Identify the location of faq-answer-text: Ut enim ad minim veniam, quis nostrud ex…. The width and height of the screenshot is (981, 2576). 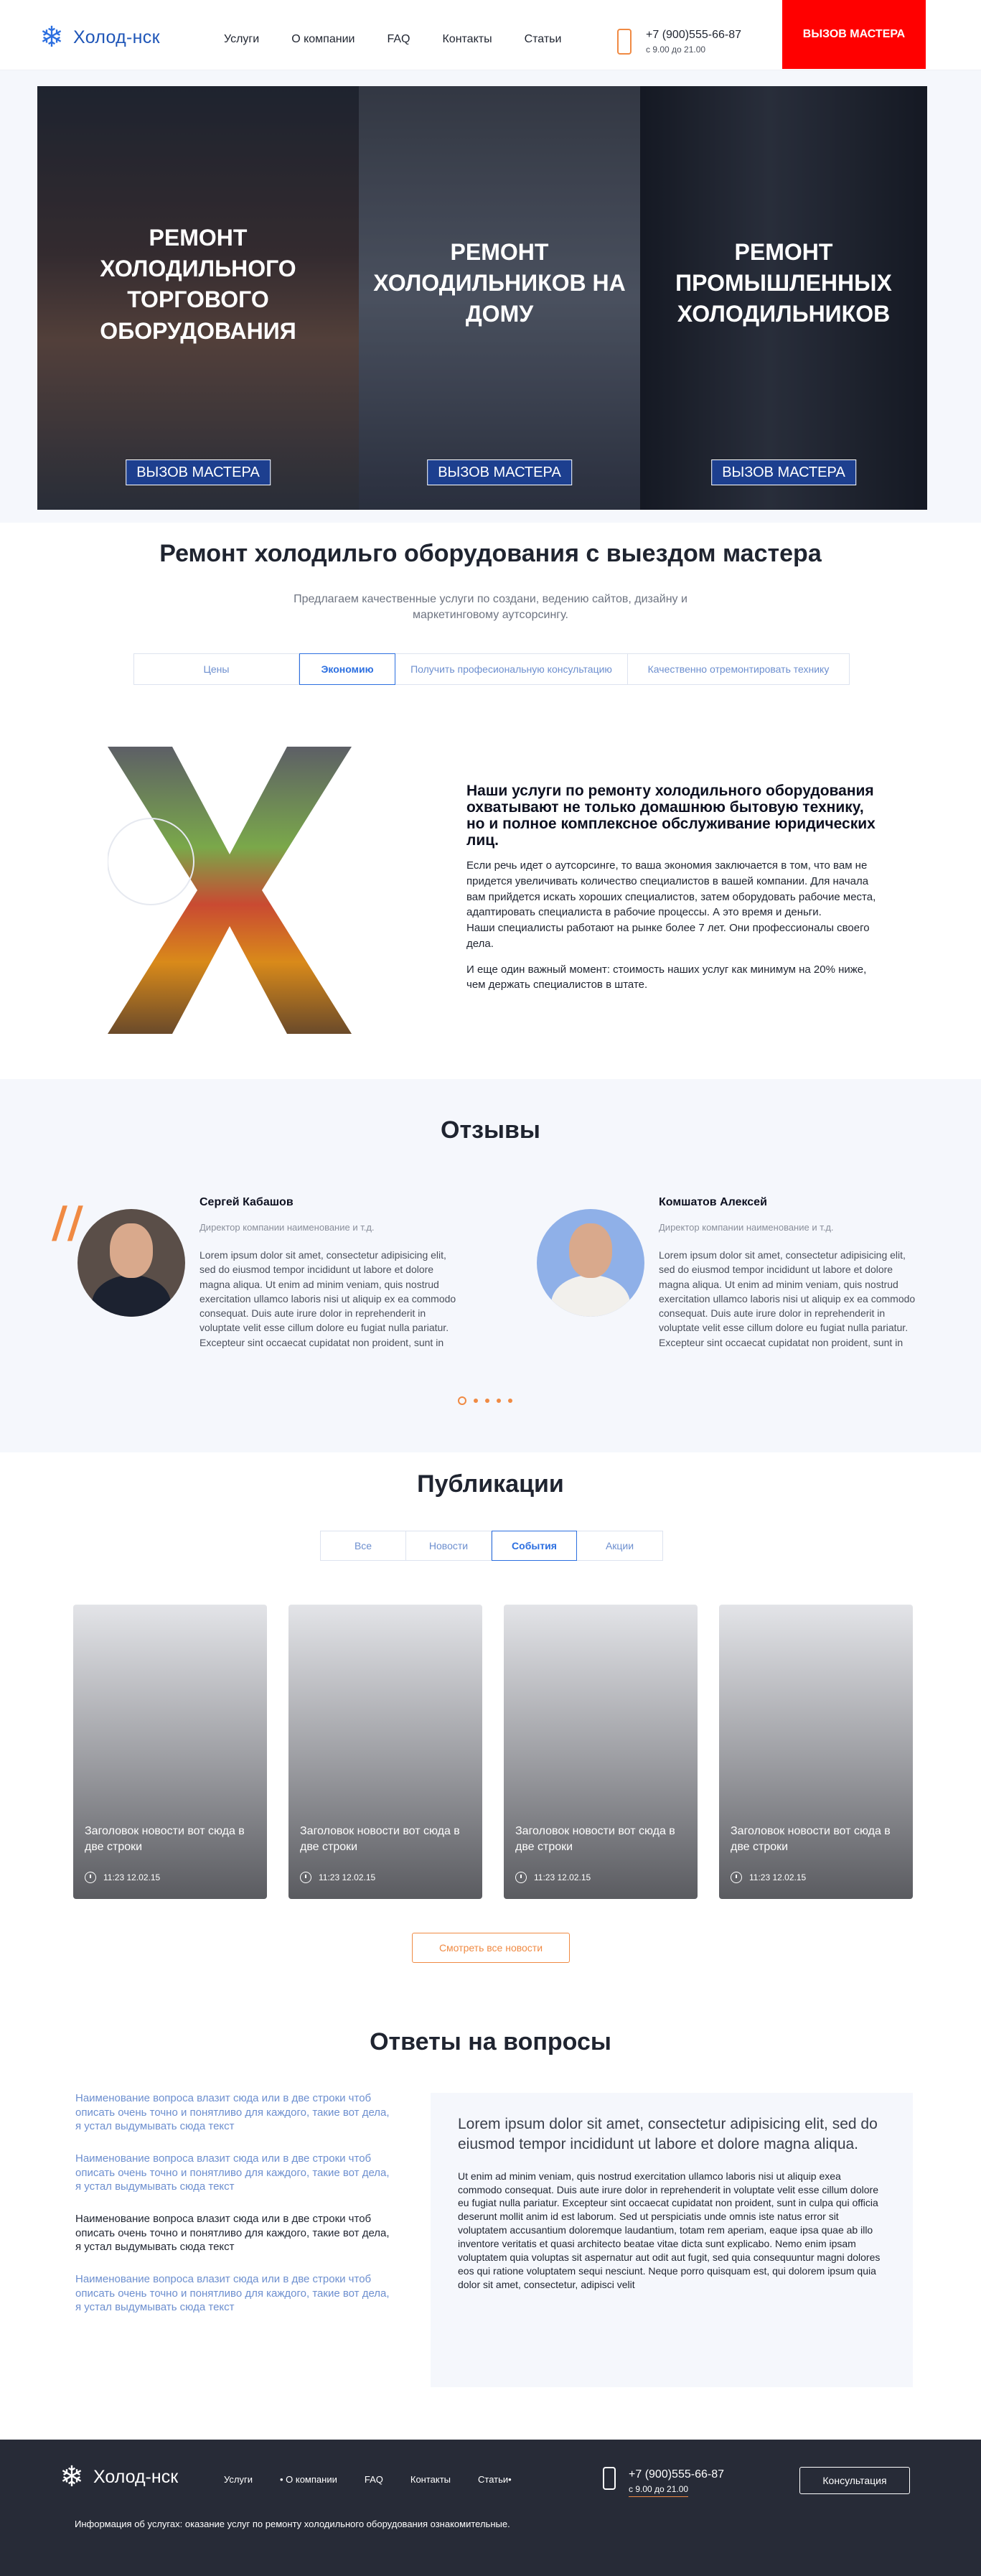
(670, 2230).